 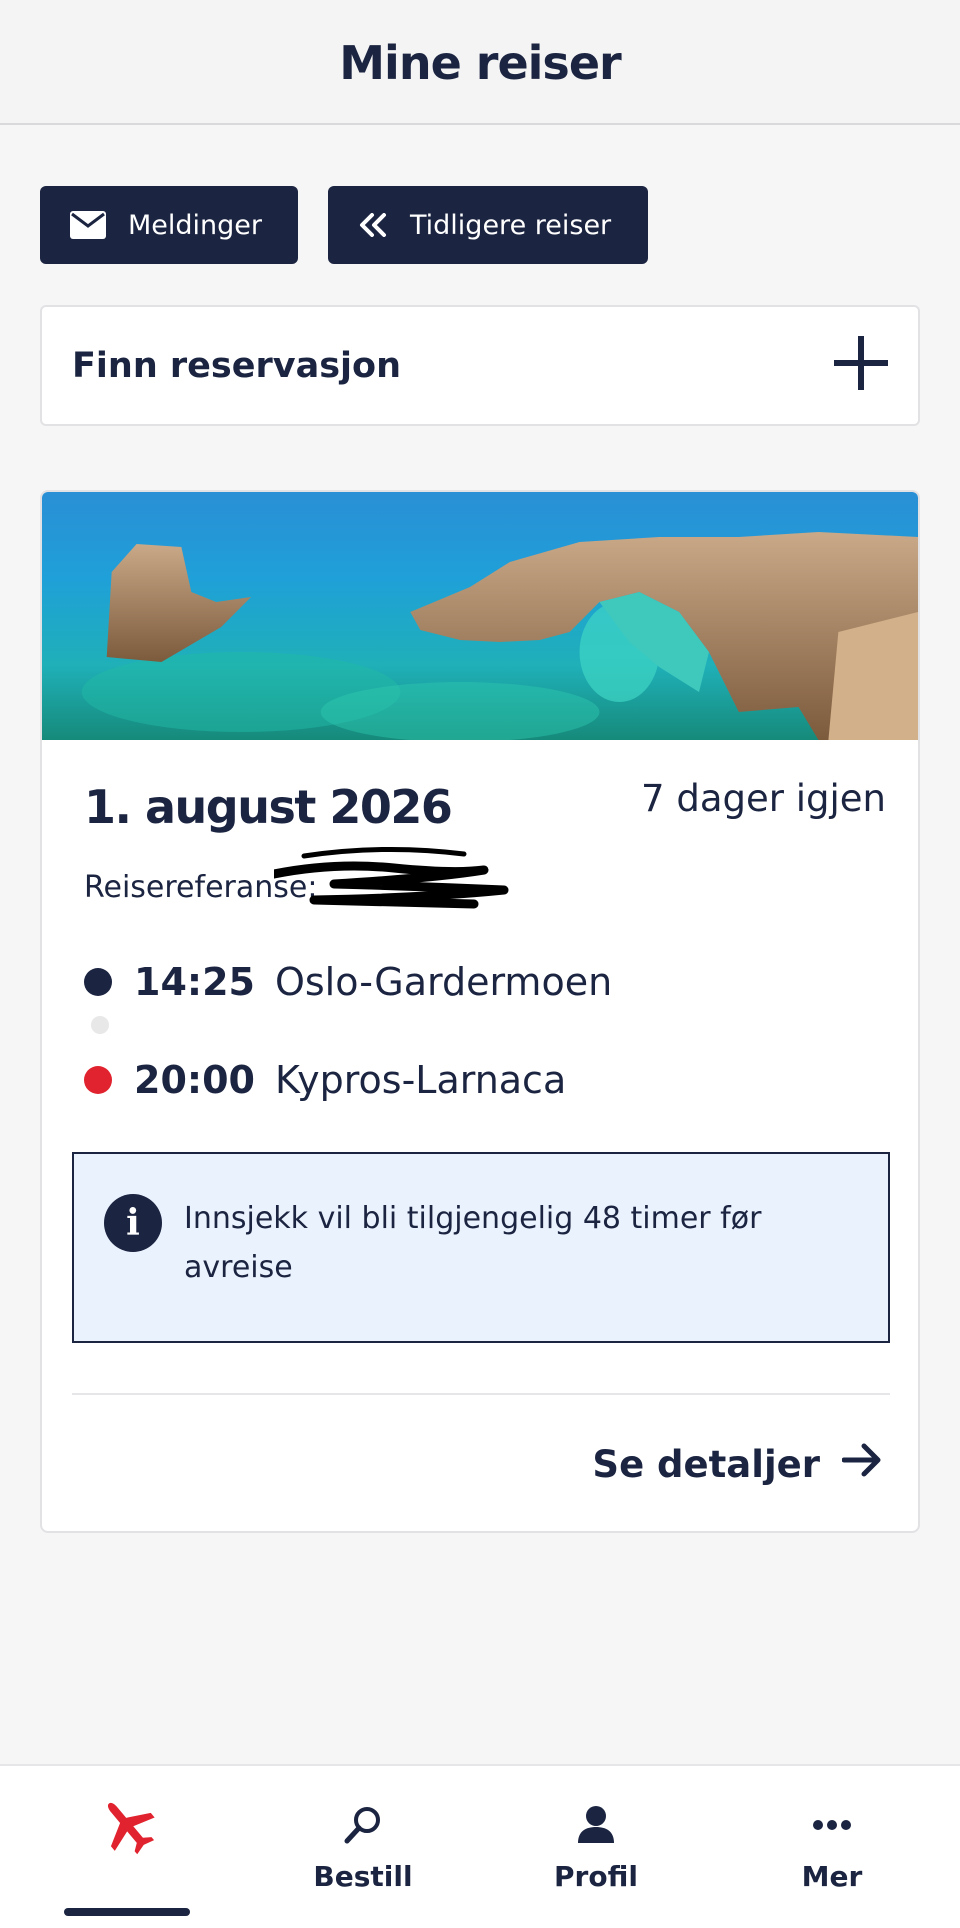 I want to click on departure-time: 14:25, so click(x=194, y=982).